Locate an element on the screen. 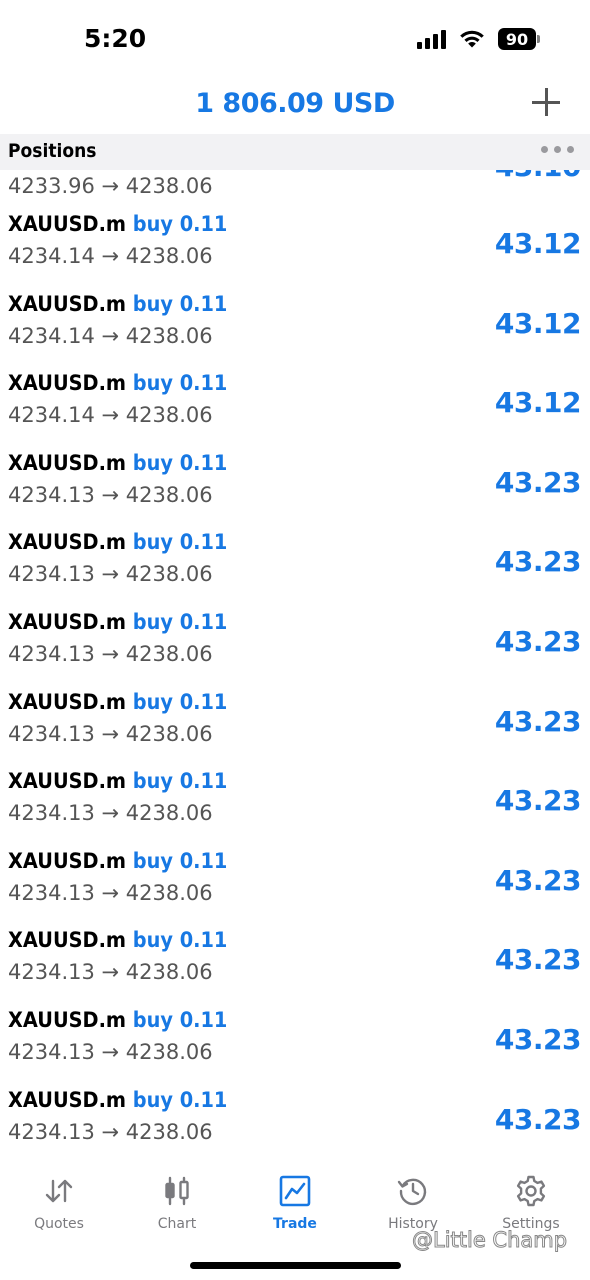 The image size is (590, 1280). tab-settings: Settings is located at coordinates (531, 1203).